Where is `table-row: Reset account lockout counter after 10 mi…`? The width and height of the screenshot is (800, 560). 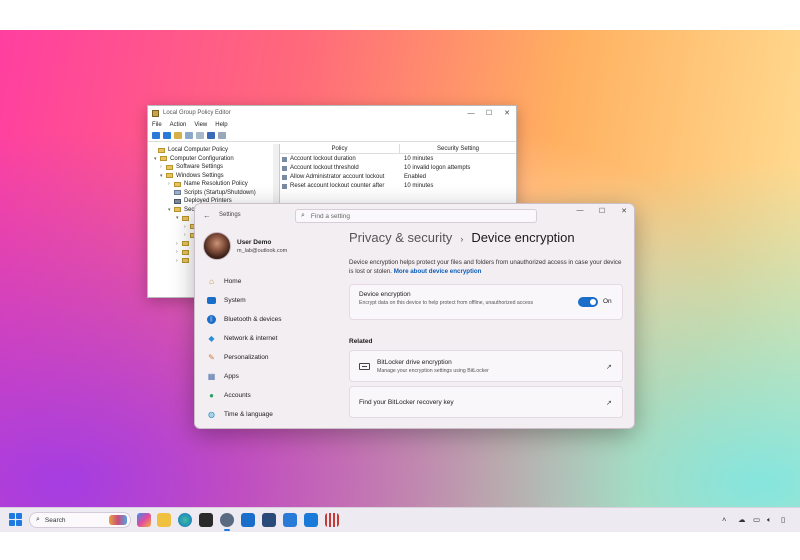
table-row: Reset account lockout counter after 10 mi… is located at coordinates (398, 185).